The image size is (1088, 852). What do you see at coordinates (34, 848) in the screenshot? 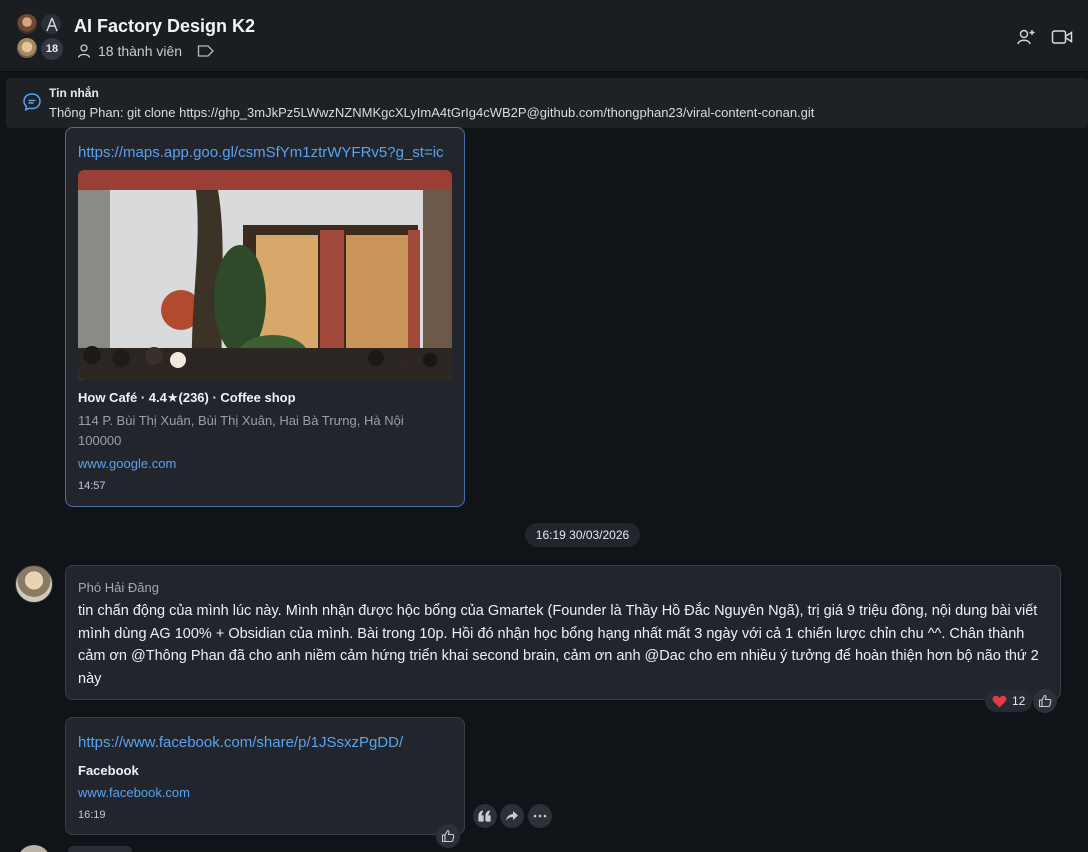
I see `next-sender-avatar` at bounding box center [34, 848].